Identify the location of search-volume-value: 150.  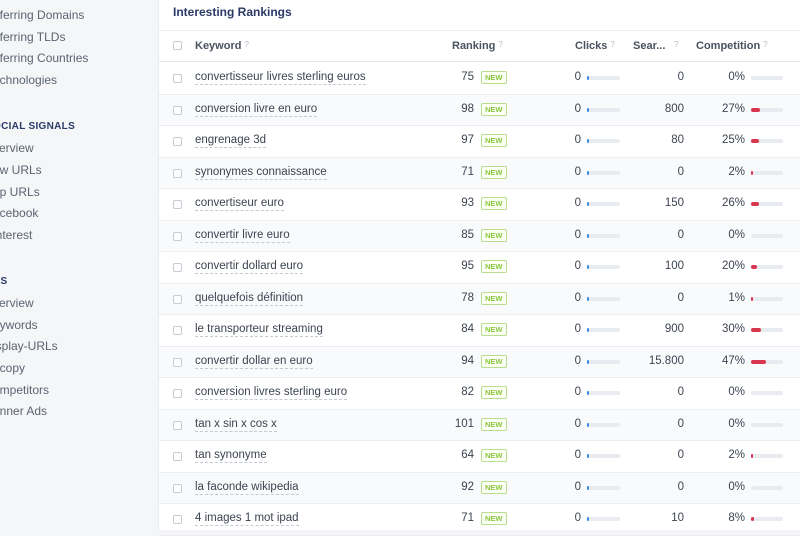
(674, 203).